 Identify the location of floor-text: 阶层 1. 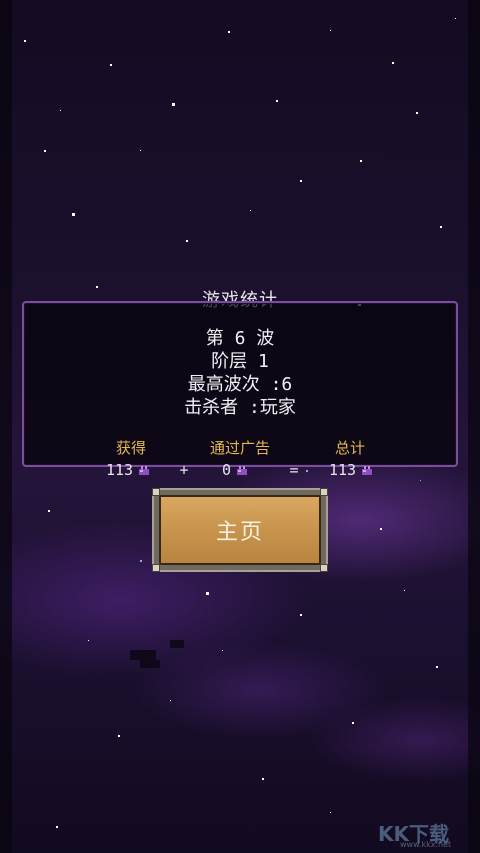
(240, 361).